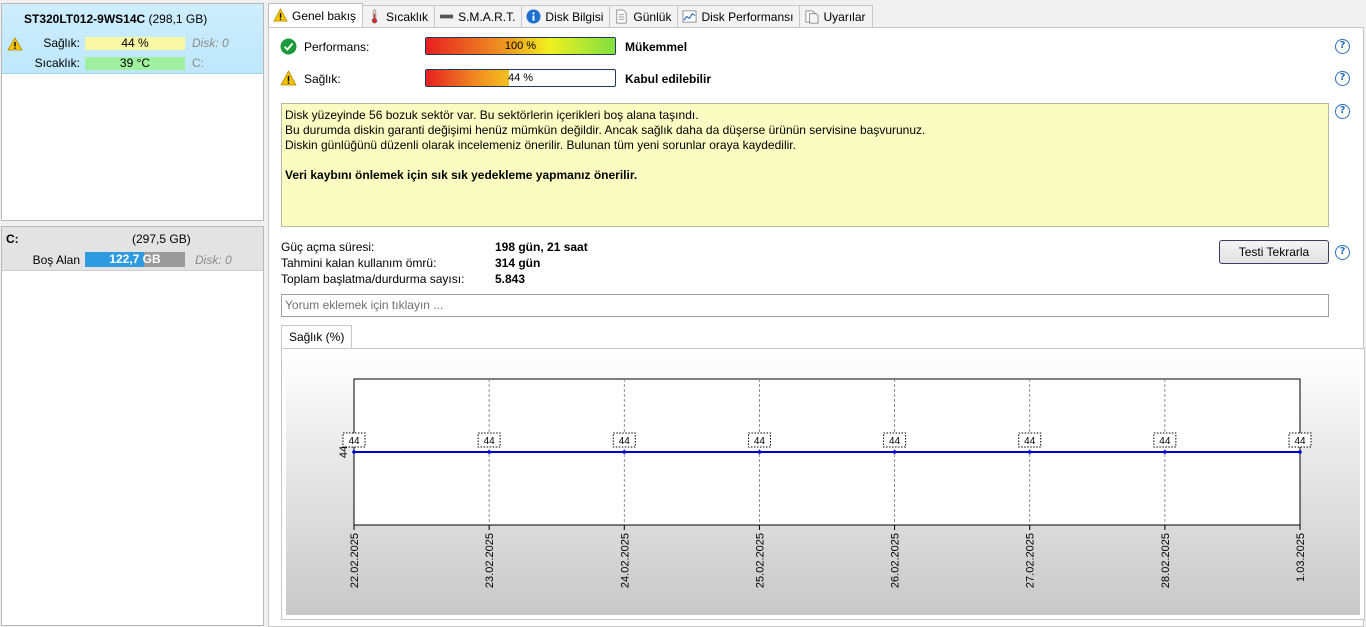  What do you see at coordinates (61, 43) in the screenshot?
I see `disk-health-label: Sağlık:` at bounding box center [61, 43].